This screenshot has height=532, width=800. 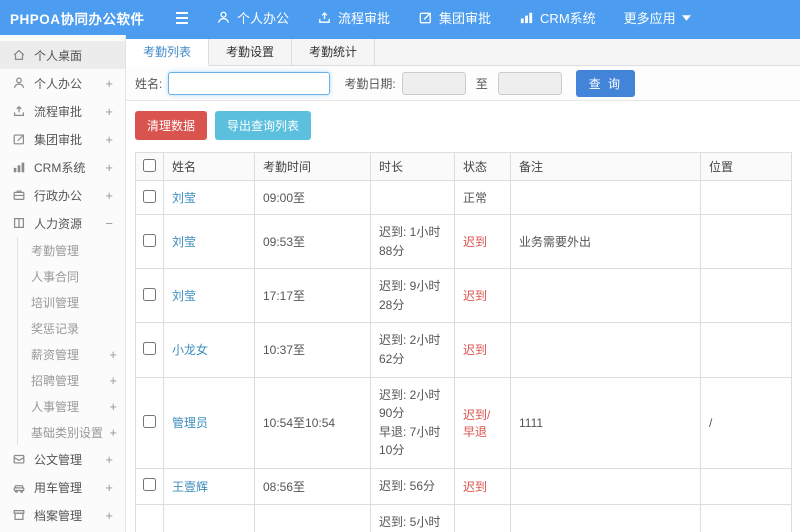 What do you see at coordinates (312, 197) in the screenshot?
I see `attendance-time-cell: 09:00至` at bounding box center [312, 197].